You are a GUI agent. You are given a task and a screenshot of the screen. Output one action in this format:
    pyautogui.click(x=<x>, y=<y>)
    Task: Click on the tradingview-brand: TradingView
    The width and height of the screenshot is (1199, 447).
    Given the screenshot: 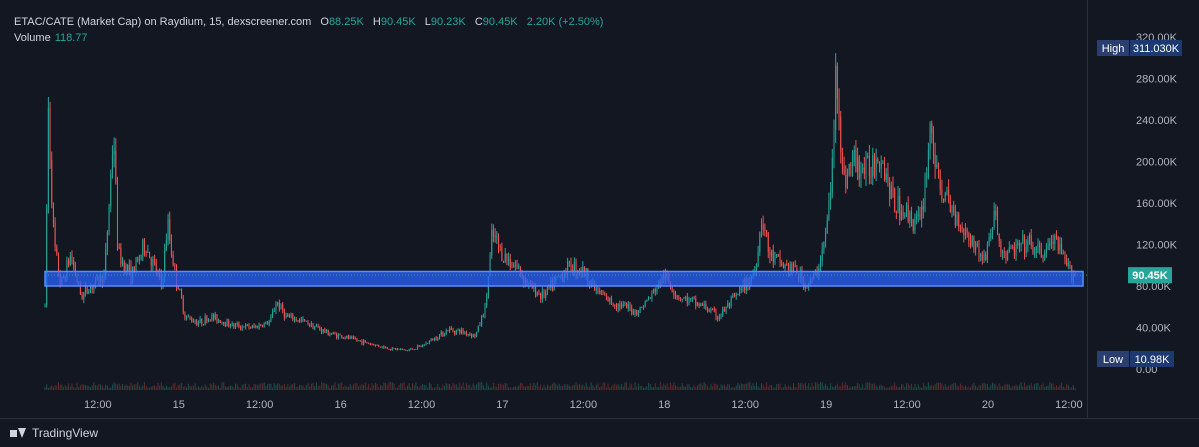 What is the action you would take?
    pyautogui.click(x=54, y=433)
    